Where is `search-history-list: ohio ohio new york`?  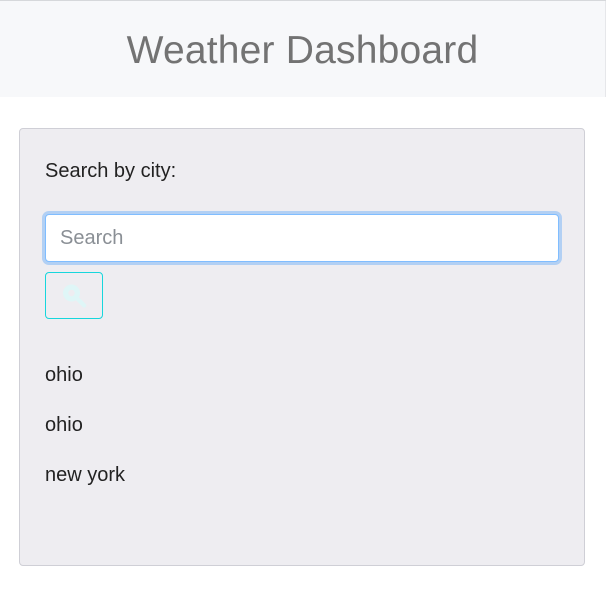 search-history-list: ohio ohio new york is located at coordinates (85, 438).